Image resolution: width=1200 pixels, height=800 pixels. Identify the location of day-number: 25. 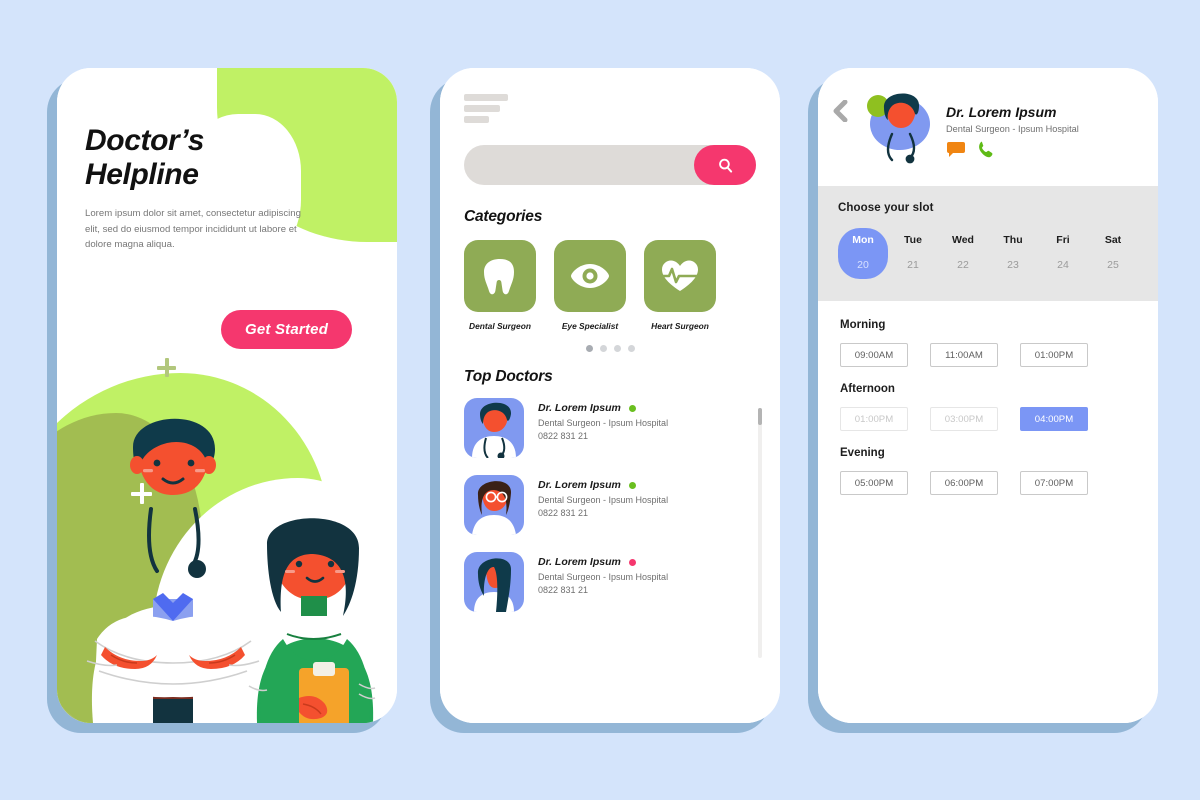
(1113, 265).